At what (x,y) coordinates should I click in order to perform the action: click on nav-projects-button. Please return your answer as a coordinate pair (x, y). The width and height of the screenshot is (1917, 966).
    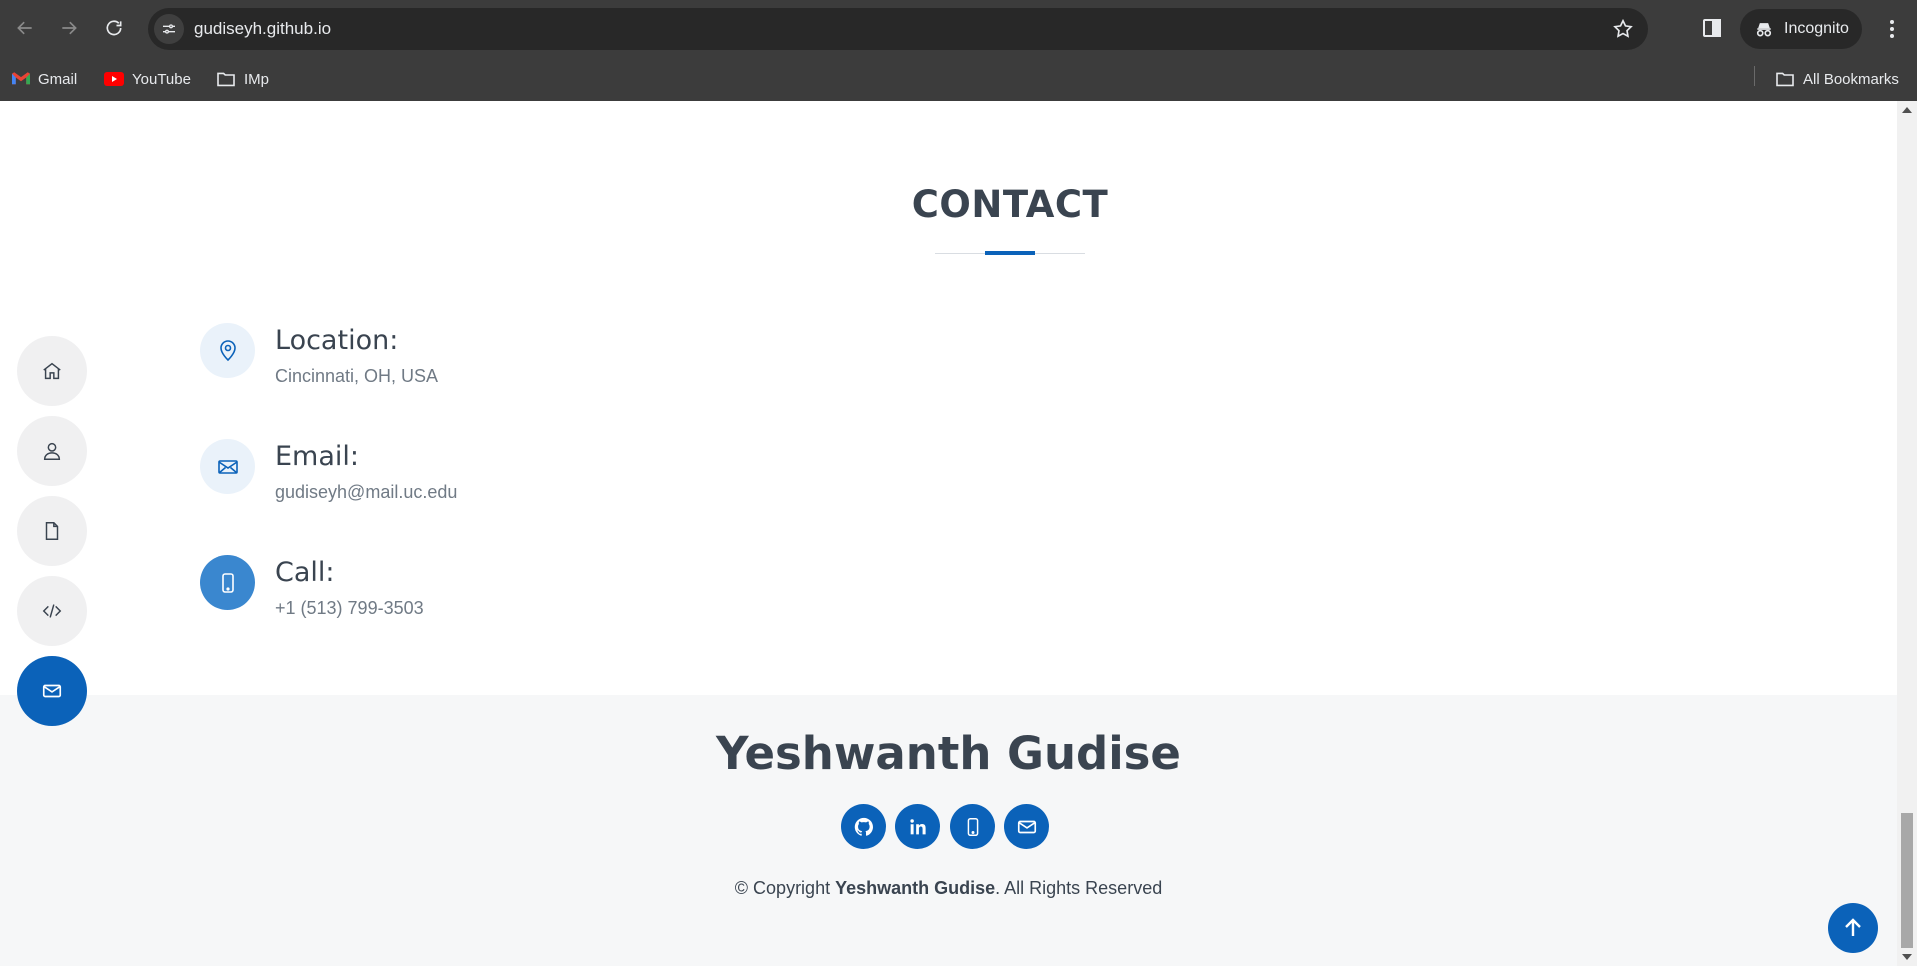
    Looking at the image, I should click on (52, 611).